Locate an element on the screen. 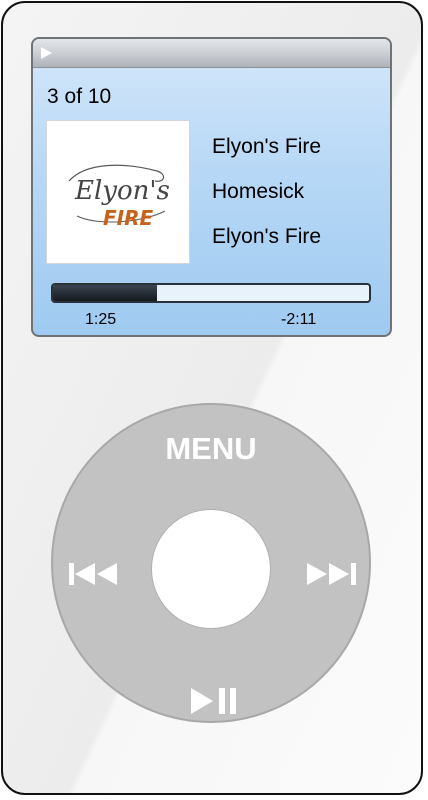 This screenshot has width=428, height=800. progress-fill is located at coordinates (105, 293).